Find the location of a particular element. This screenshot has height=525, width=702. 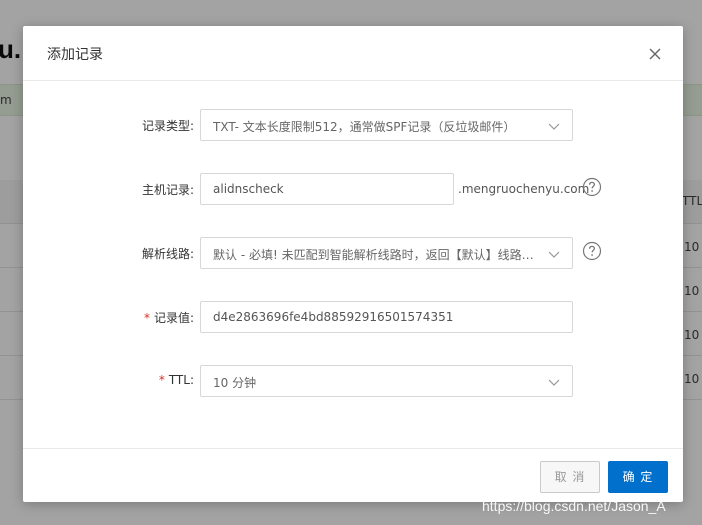

host-record-value: alidnscheck is located at coordinates (248, 189).